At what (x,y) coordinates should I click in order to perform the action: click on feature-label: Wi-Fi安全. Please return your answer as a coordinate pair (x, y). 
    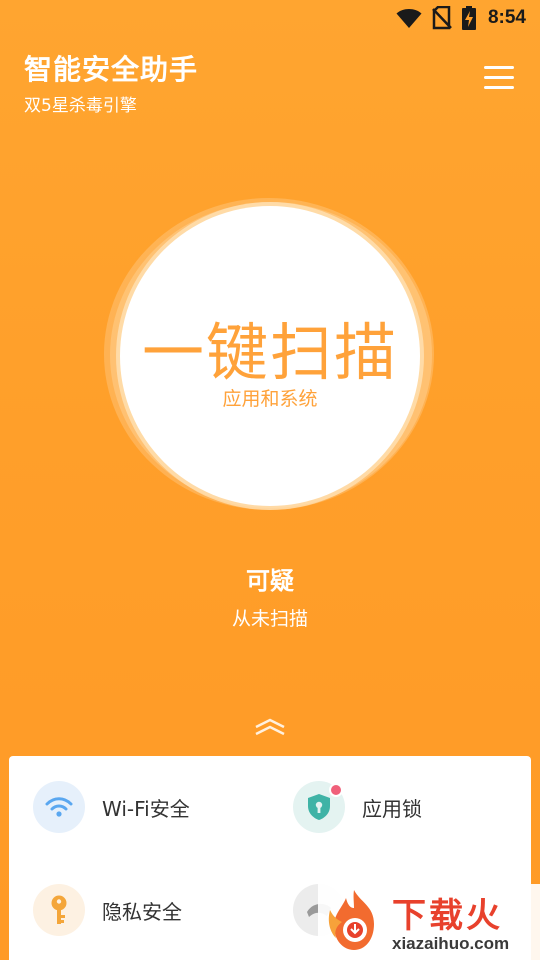
    Looking at the image, I should click on (146, 808).